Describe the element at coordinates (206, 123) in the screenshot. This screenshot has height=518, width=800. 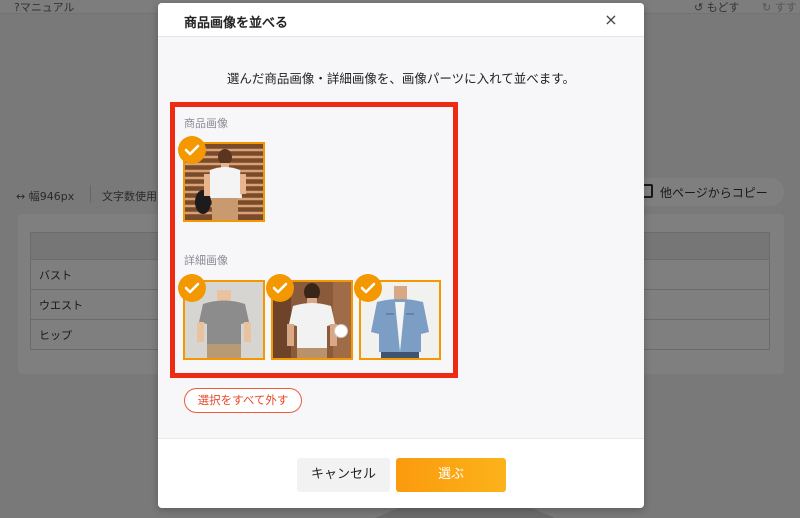
I see `main-image-label: 商品画像` at that location.